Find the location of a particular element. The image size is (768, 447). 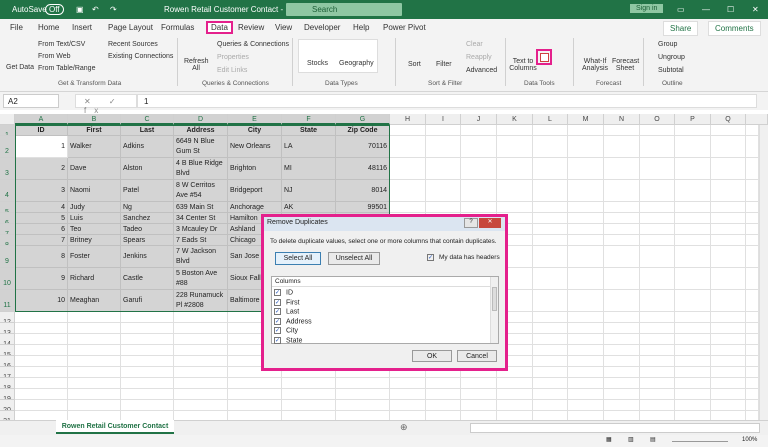

tab-home: Home is located at coordinates (48, 27).